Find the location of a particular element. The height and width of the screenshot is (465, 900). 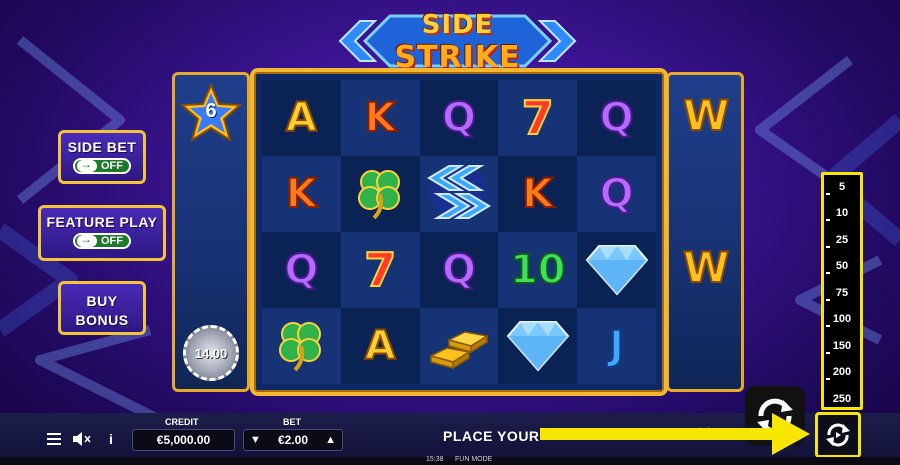

side-bet-state: OFF is located at coordinates (112, 166).